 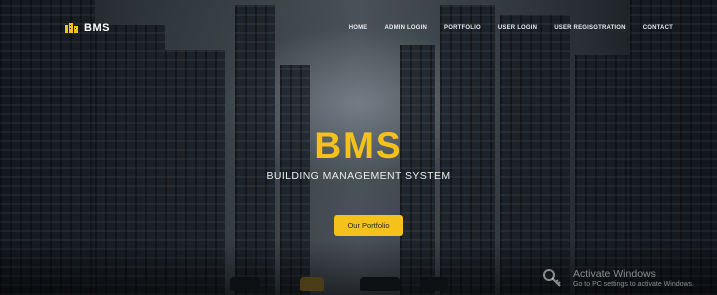 What do you see at coordinates (97, 28) in the screenshot?
I see `brand-name: BMS` at bounding box center [97, 28].